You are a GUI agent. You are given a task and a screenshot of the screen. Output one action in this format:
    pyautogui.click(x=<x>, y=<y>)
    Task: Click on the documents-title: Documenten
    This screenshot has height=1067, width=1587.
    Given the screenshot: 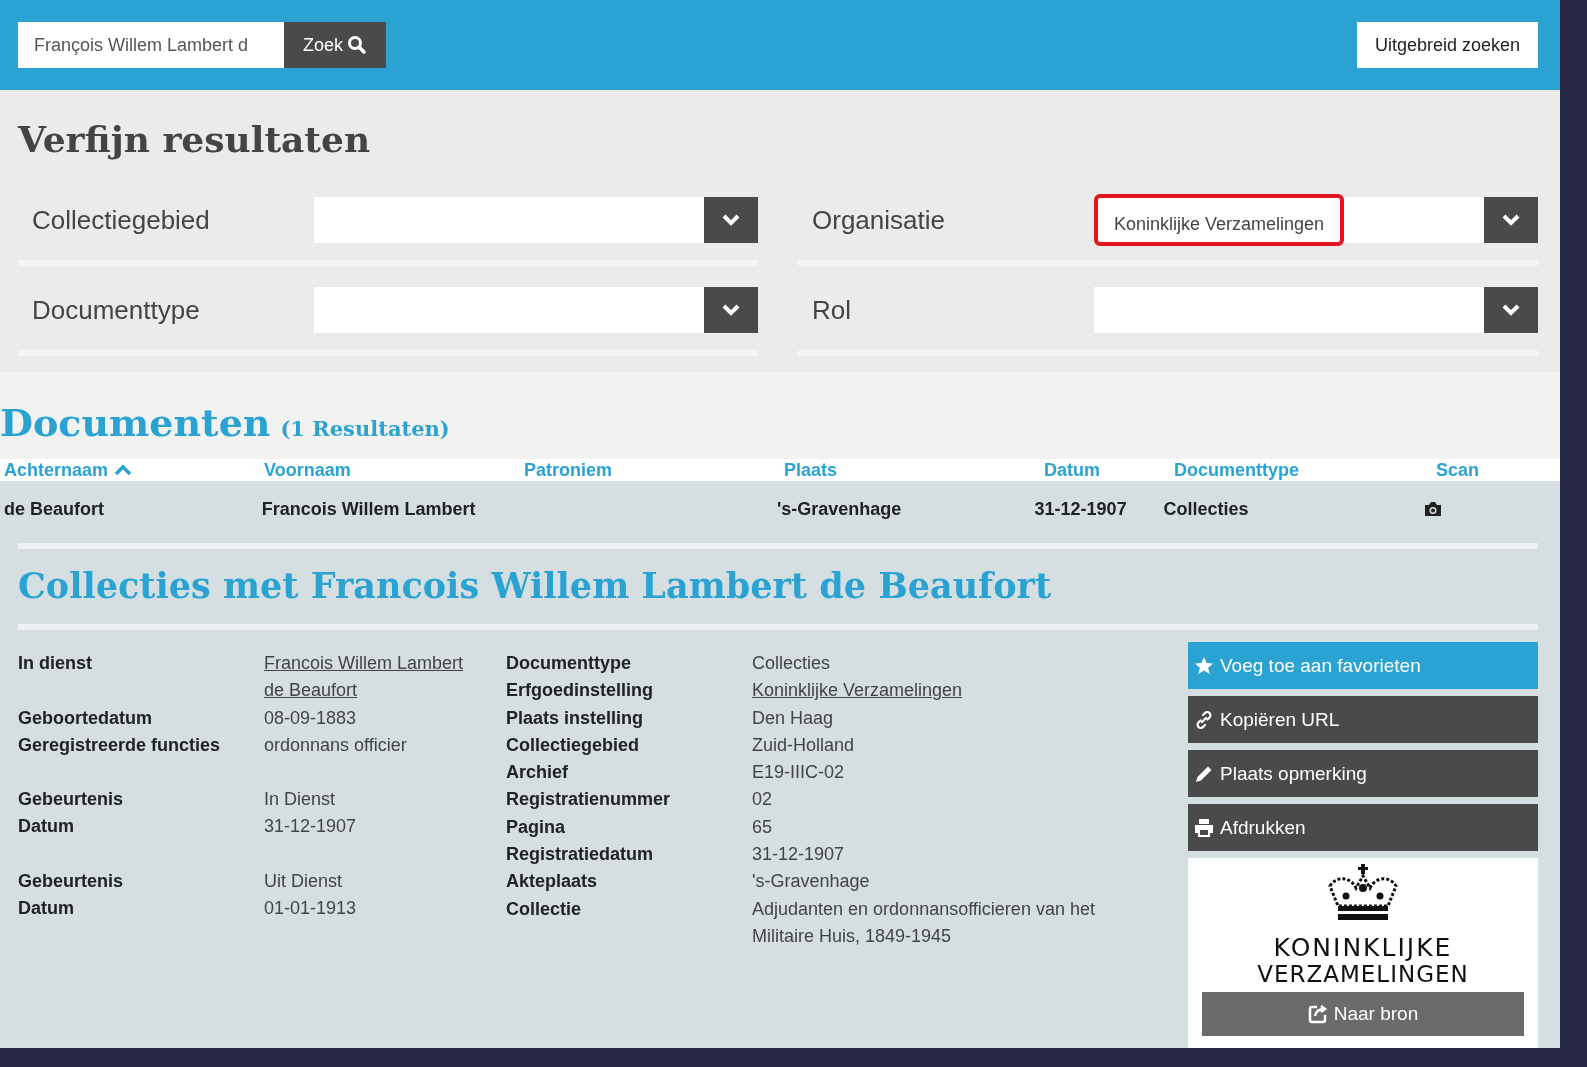 What is the action you would take?
    pyautogui.click(x=135, y=422)
    